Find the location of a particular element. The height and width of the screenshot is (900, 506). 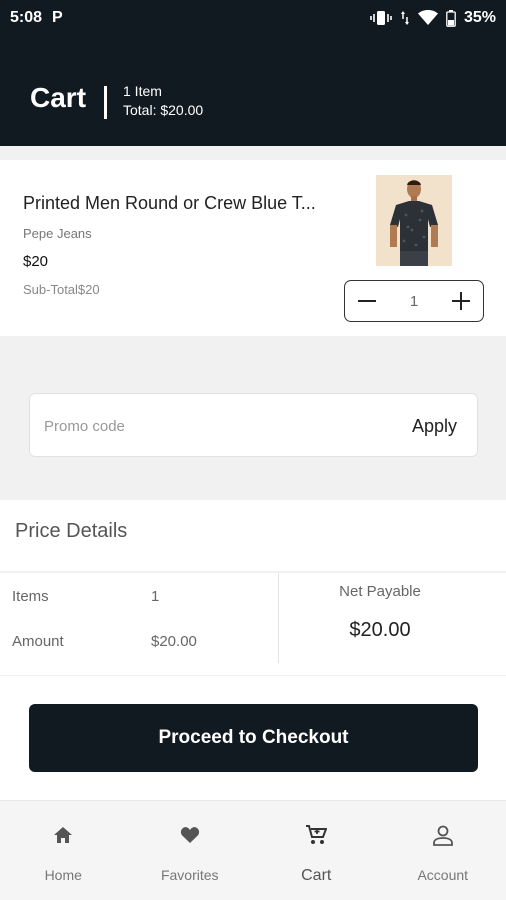

items-value: 1 is located at coordinates (155, 596).